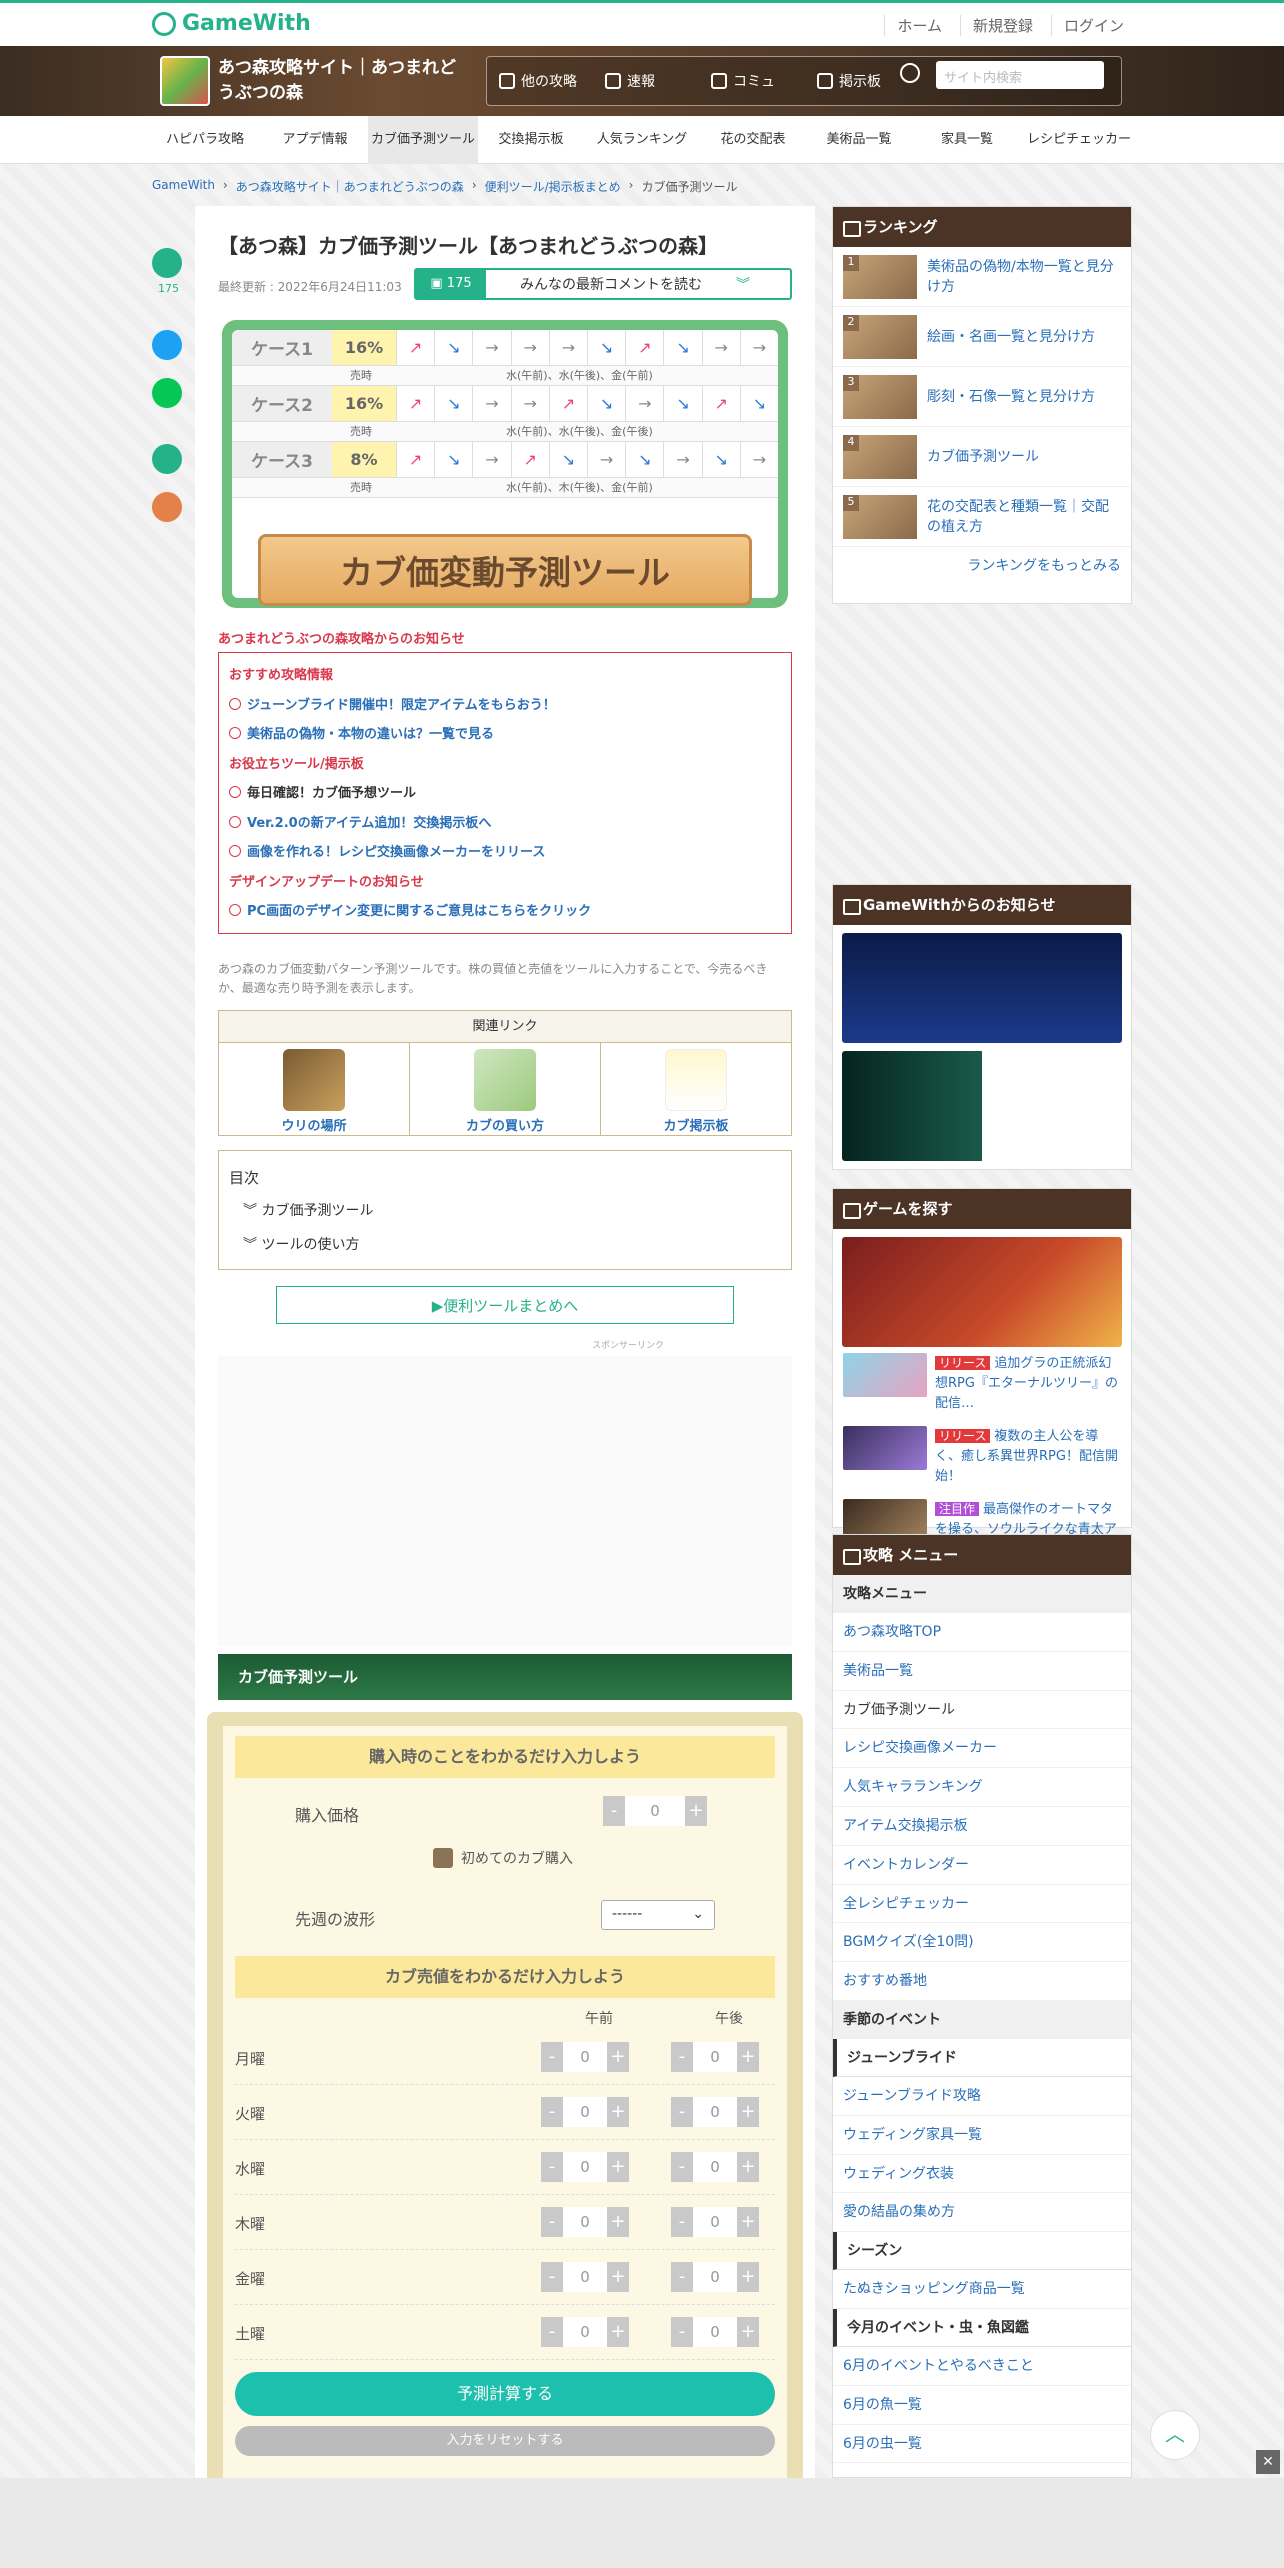  Describe the element at coordinates (505, 1305) in the screenshot. I see `tools-summary-button: ▶便利ツールまとめへ` at that location.